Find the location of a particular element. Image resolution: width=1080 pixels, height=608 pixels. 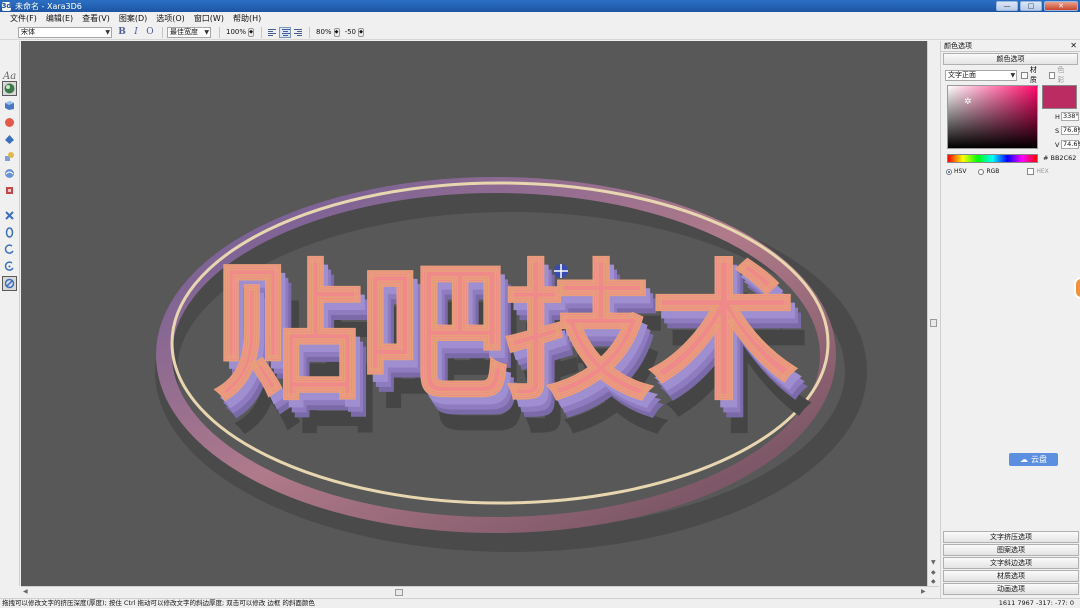

saturation-field: S 76.8% ◆ is located at coordinates (1067, 130).